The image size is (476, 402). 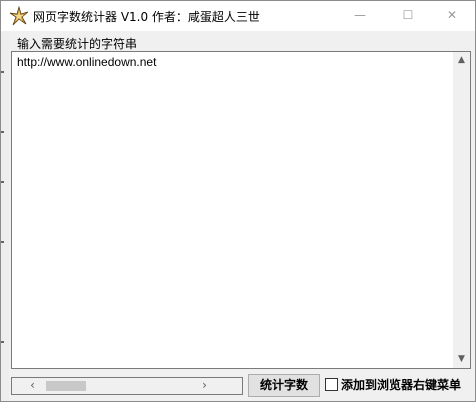 What do you see at coordinates (127, 386) in the screenshot?
I see `horizontal-scrollbar: ‹ ›` at bounding box center [127, 386].